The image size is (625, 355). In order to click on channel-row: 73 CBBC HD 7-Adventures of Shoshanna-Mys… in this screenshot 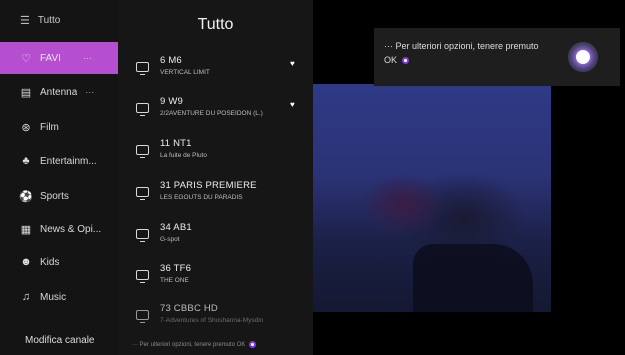, I will do `click(215, 318)`.